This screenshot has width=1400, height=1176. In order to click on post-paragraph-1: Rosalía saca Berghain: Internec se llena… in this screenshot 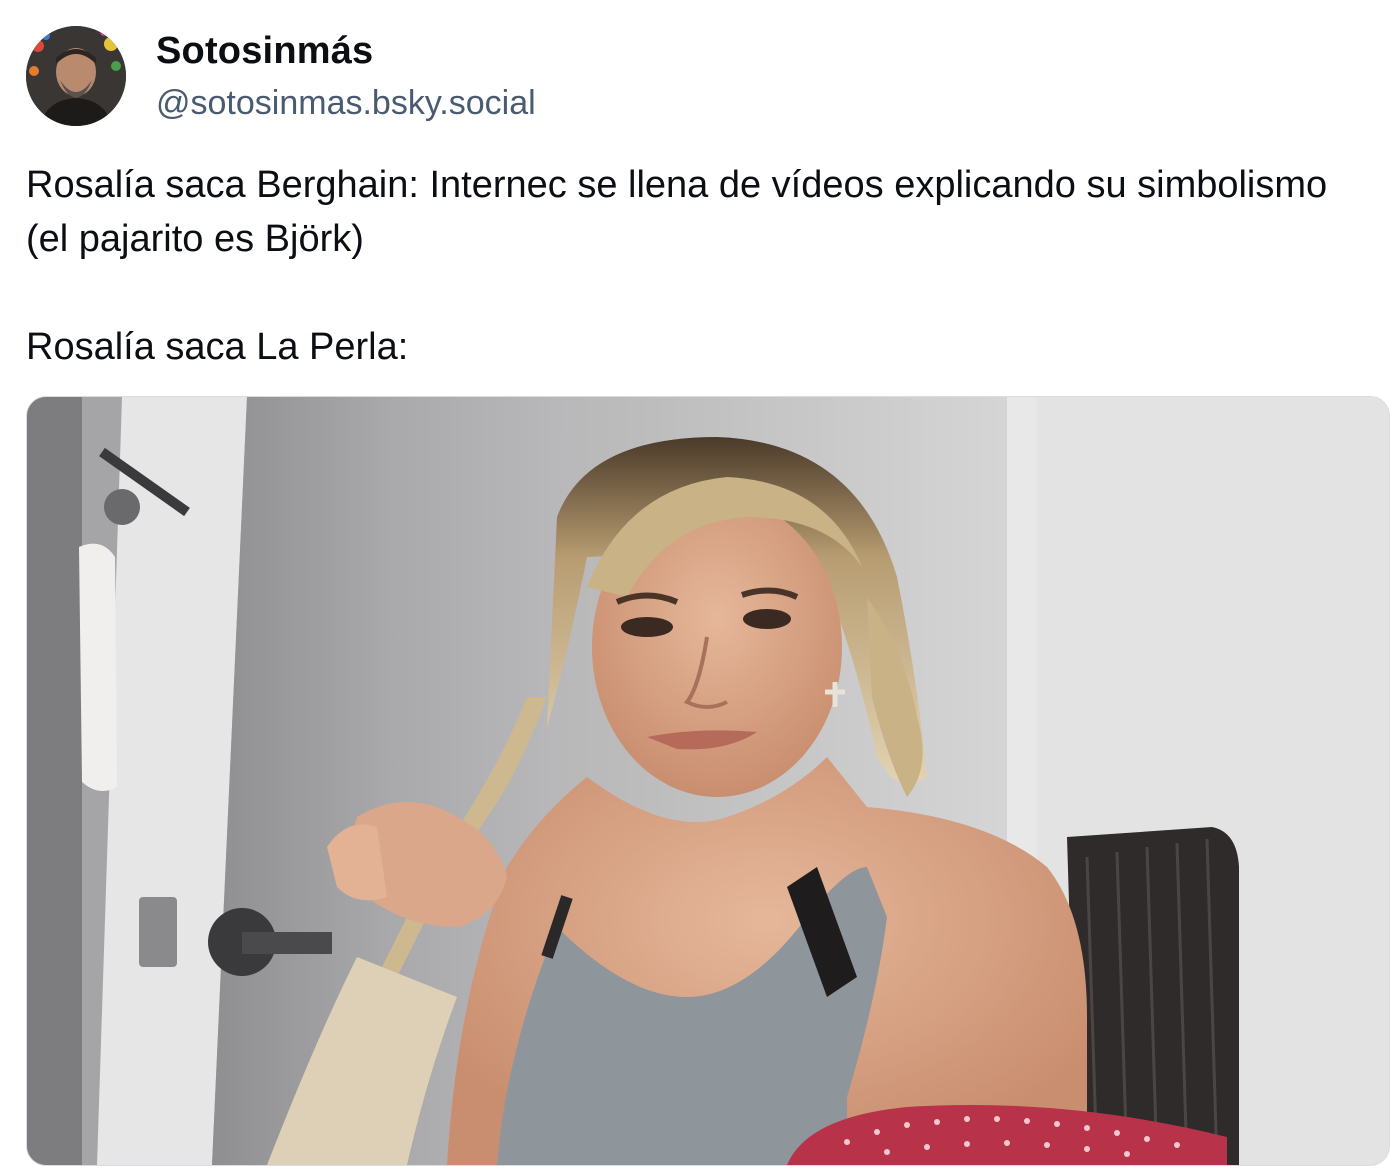, I will do `click(677, 212)`.